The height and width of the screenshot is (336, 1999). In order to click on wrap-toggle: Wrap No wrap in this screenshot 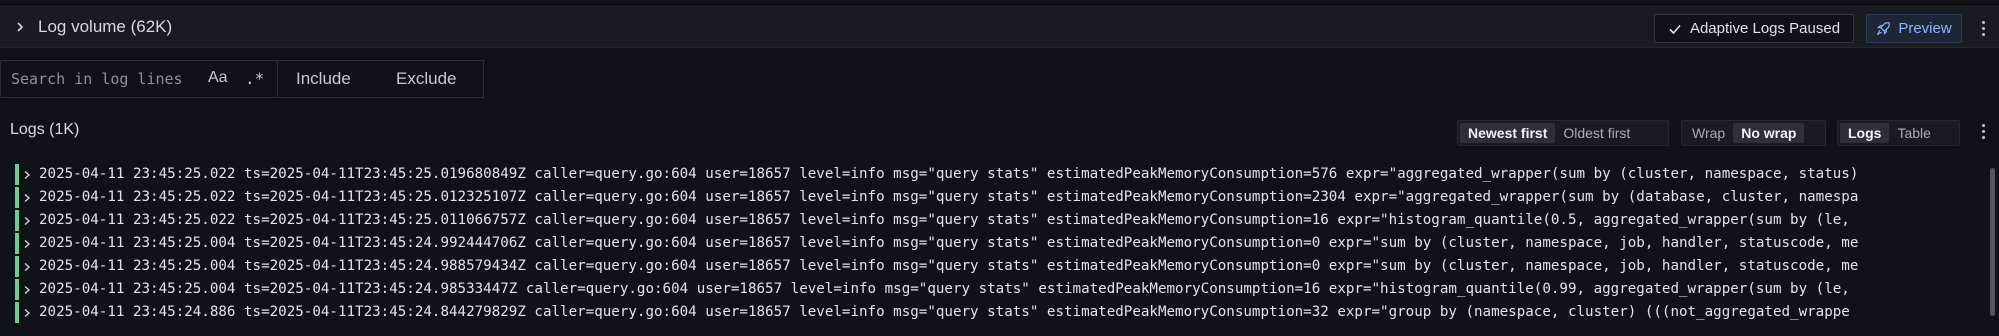, I will do `click(1753, 133)`.